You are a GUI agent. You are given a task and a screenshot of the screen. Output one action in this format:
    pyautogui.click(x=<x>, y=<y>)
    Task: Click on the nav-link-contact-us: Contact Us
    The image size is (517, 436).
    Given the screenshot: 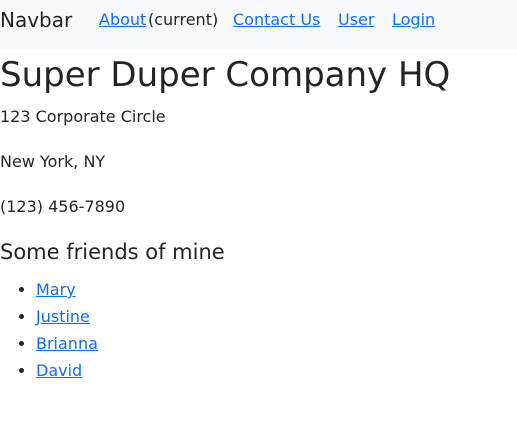 What is the action you would take?
    pyautogui.click(x=276, y=20)
    